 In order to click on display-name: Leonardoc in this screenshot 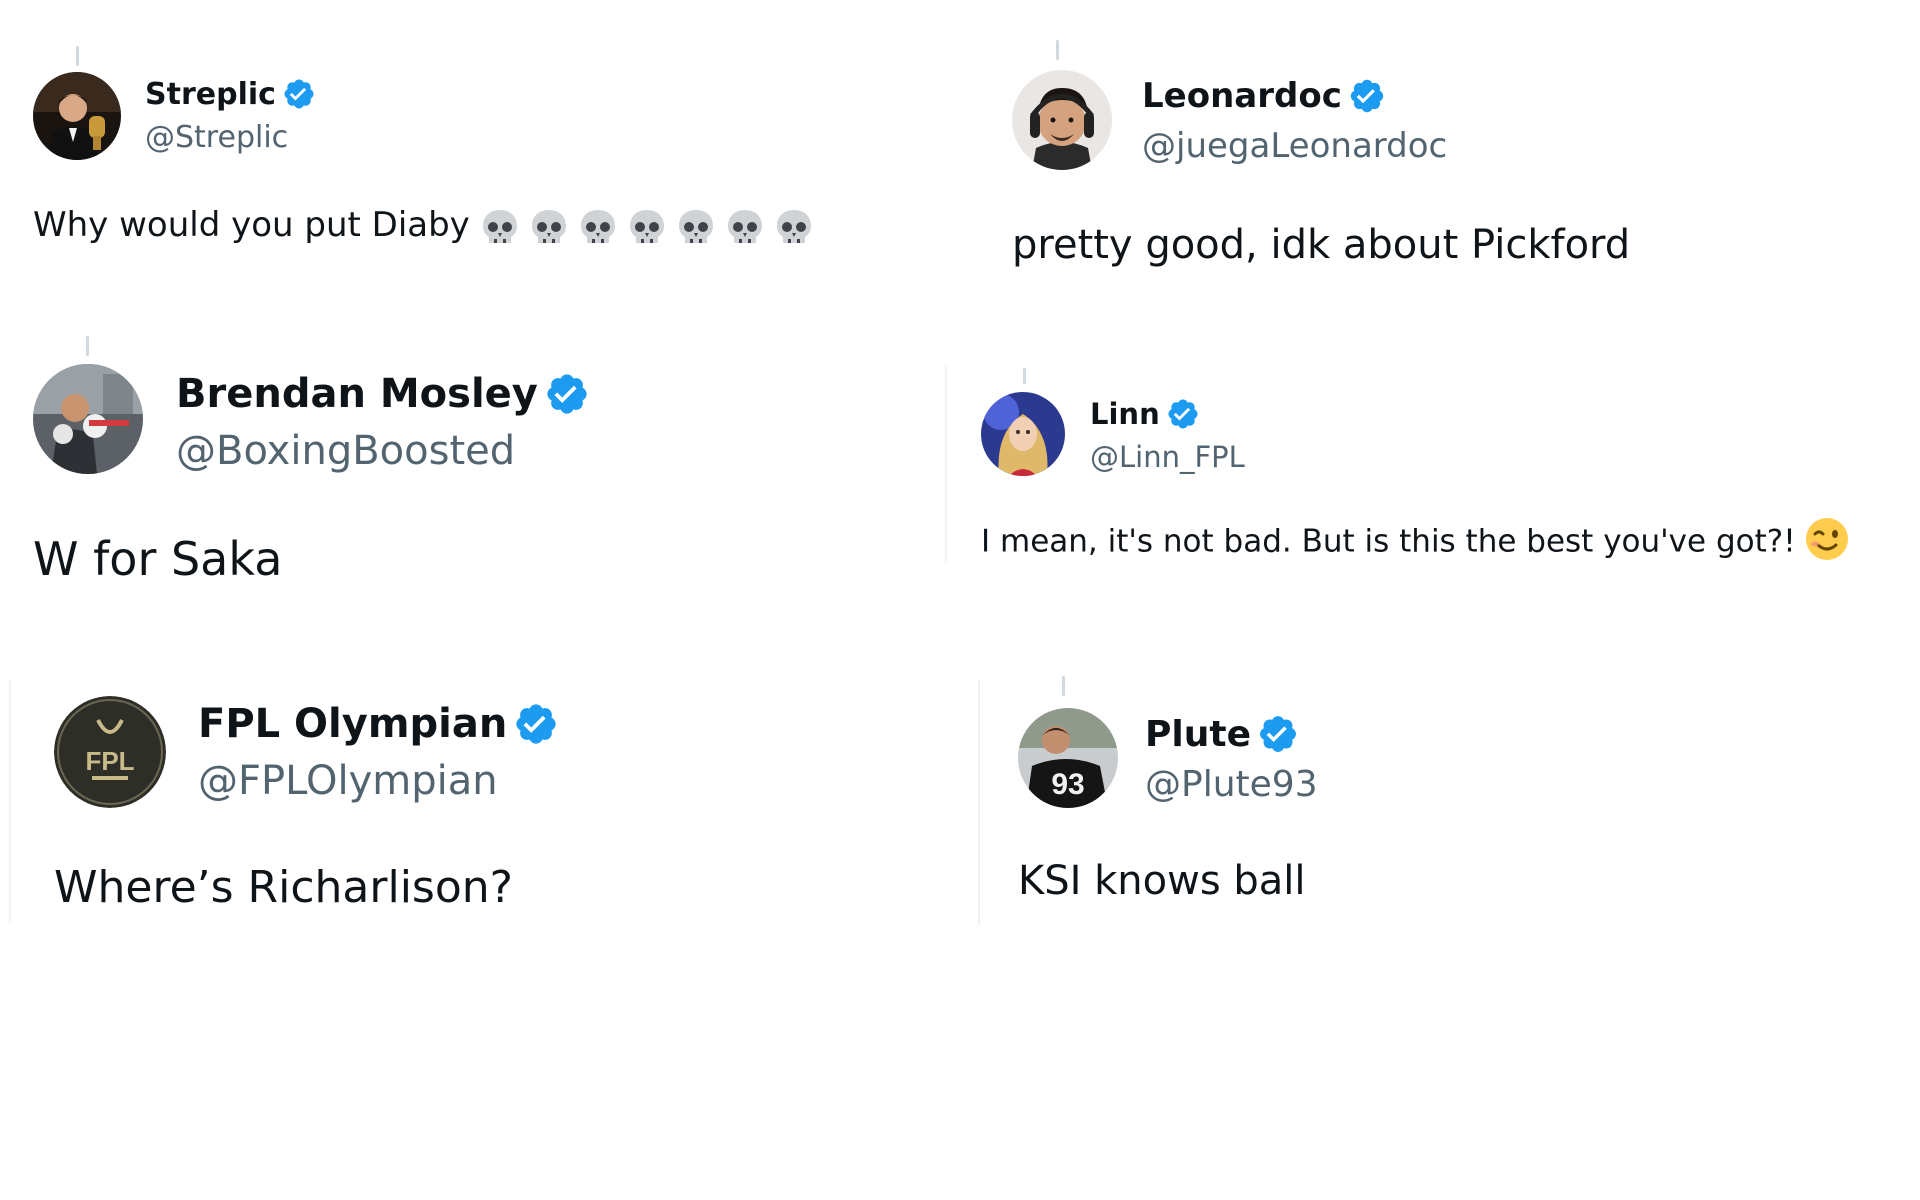, I will do `click(1242, 96)`.